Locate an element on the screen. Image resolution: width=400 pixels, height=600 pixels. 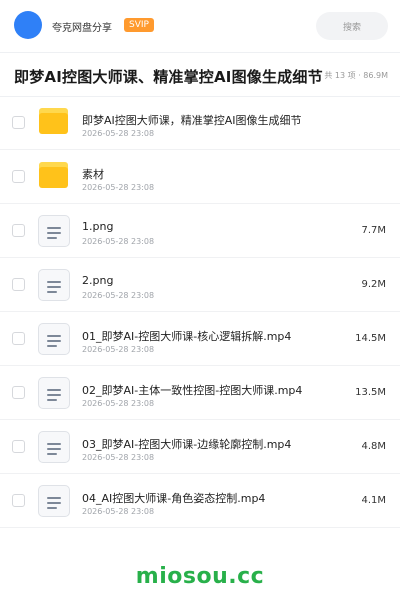
file-name: 04_AI控图大师课-角色姿态控制.mp4 is located at coordinates (174, 498).